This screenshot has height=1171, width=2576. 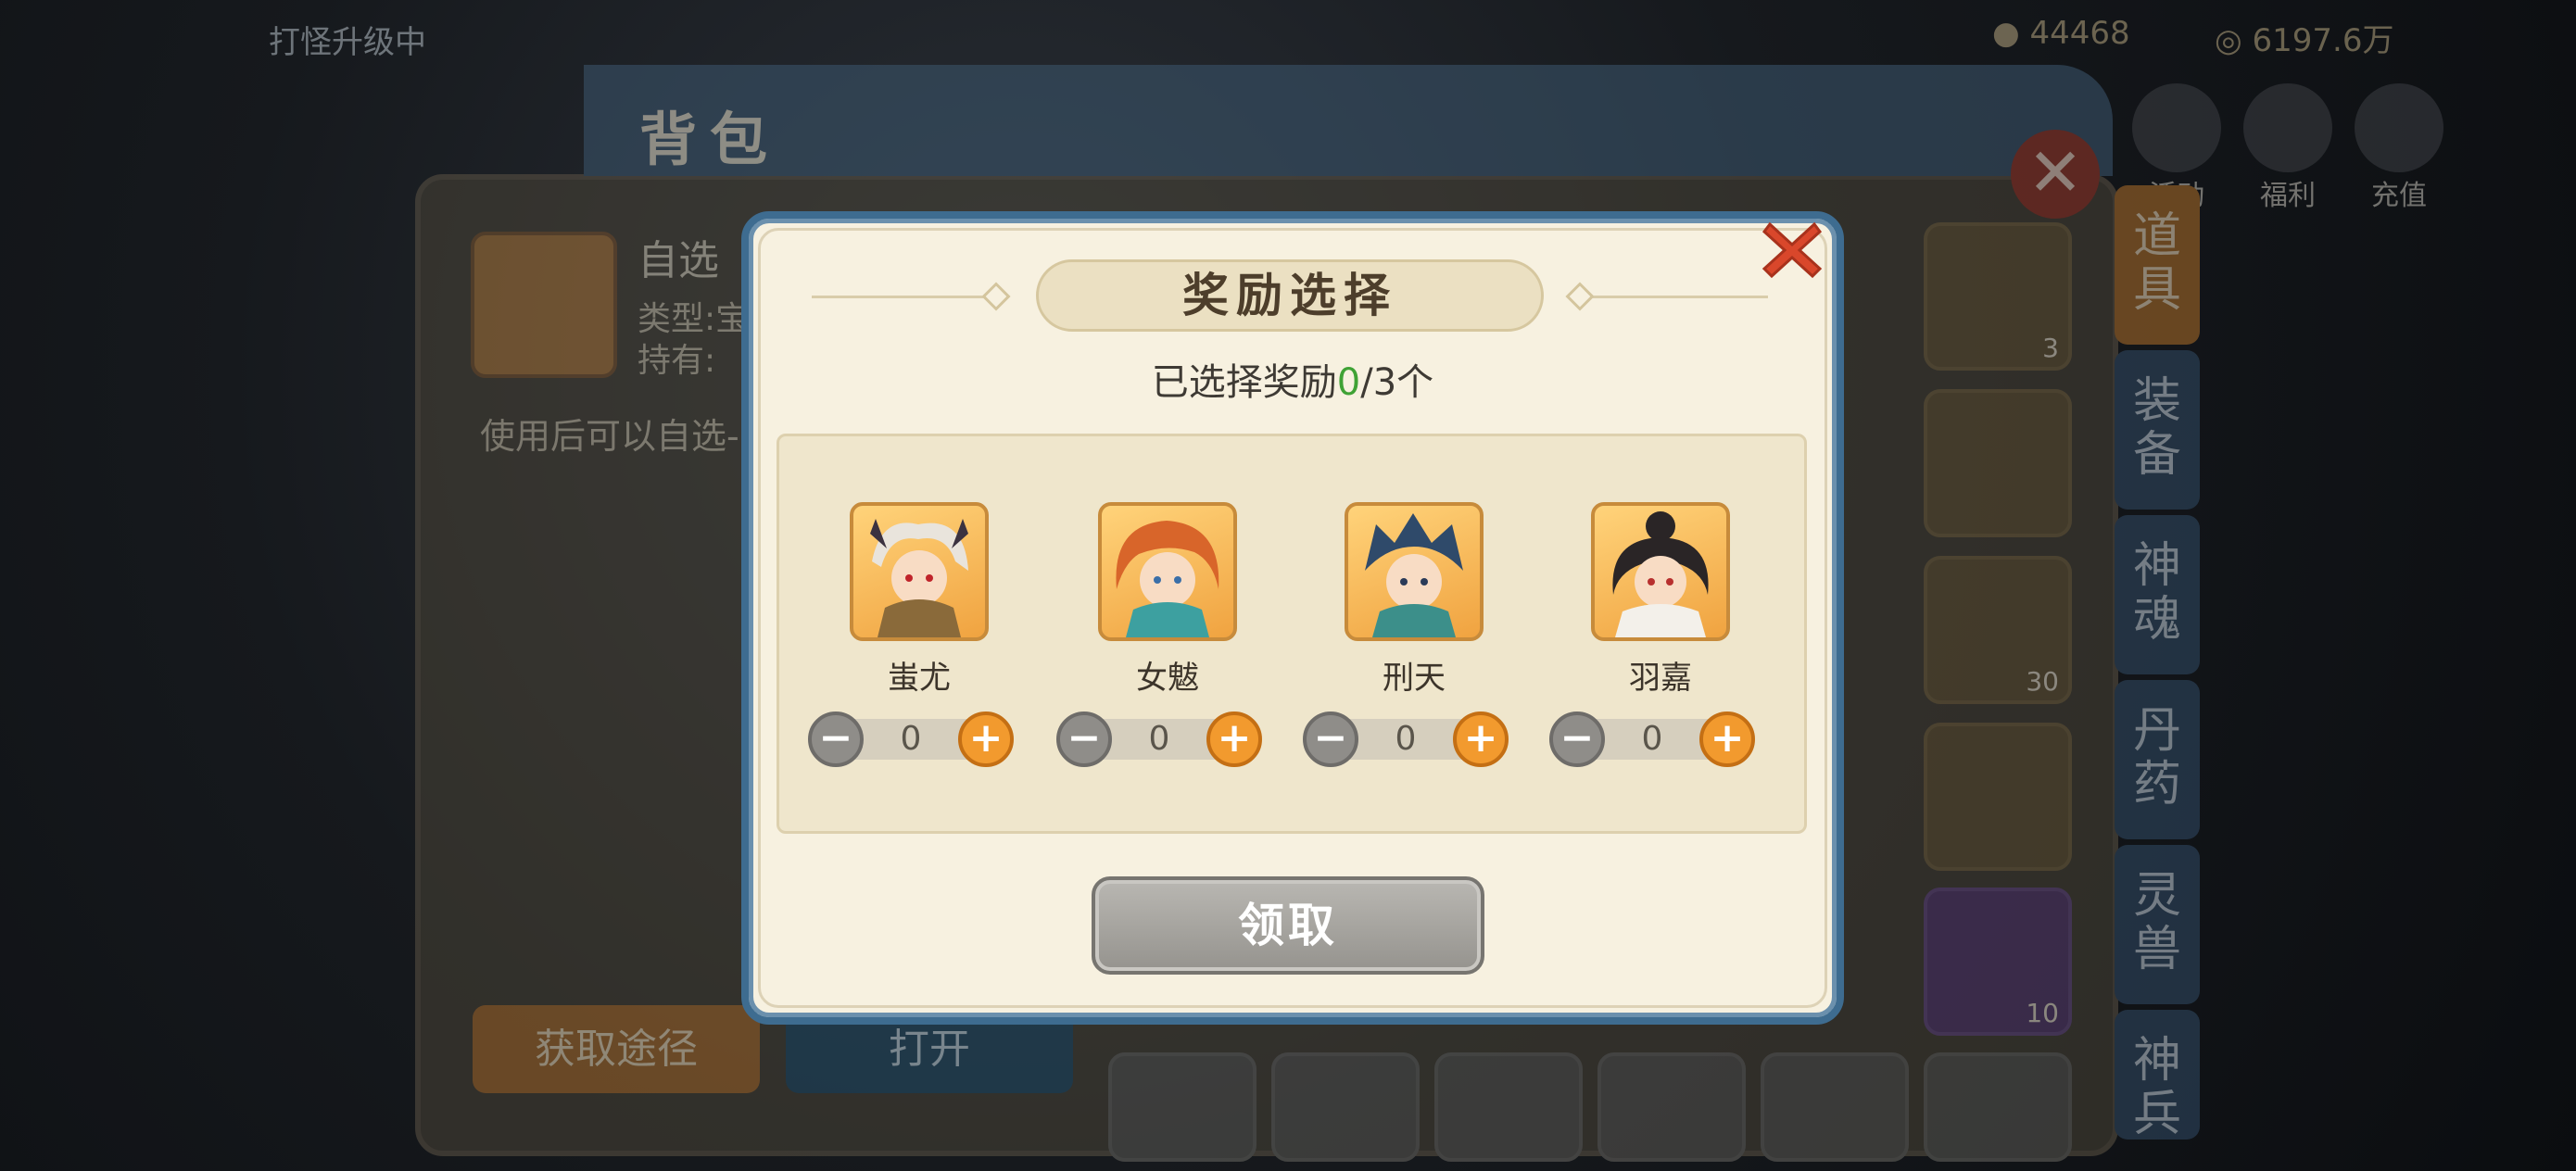 What do you see at coordinates (677, 361) in the screenshot?
I see `item-owned: 持有:` at bounding box center [677, 361].